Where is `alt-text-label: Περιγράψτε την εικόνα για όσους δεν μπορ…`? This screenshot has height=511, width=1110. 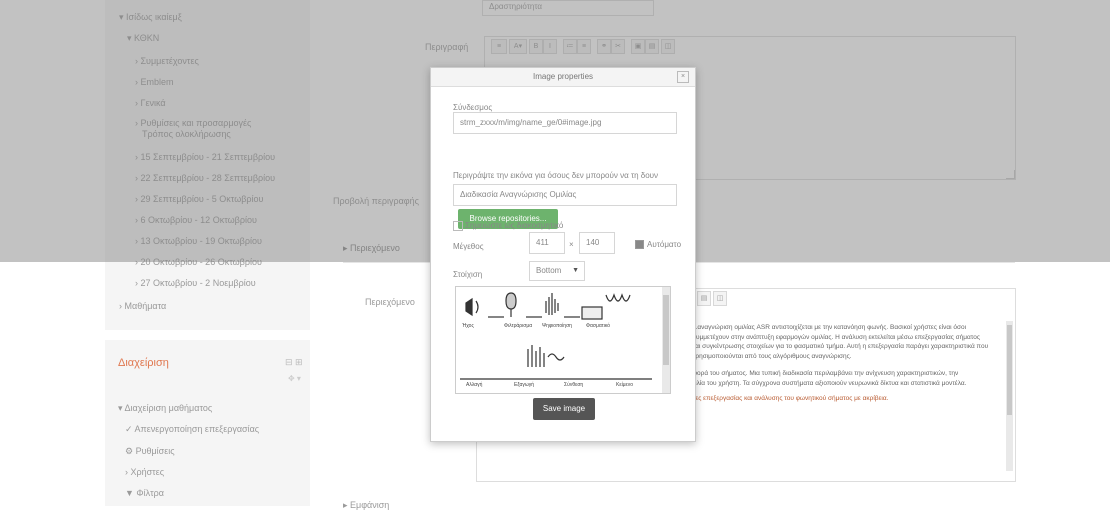 alt-text-label: Περιγράψτε την εικόνα για όσους δεν μπορ… is located at coordinates (556, 175).